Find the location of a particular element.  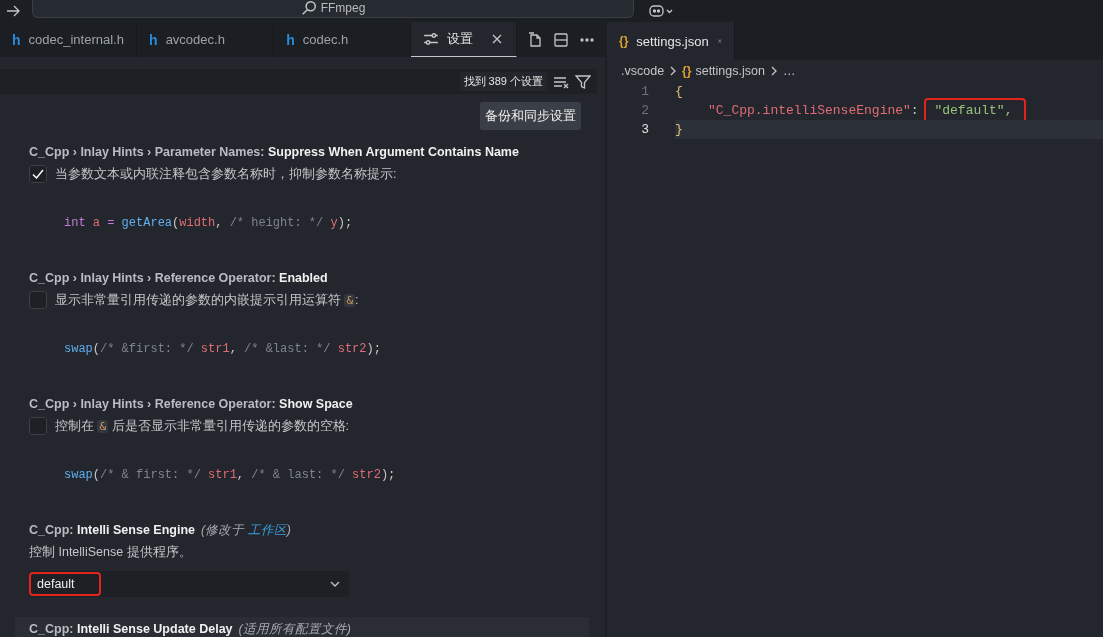

code-line: { is located at coordinates (679, 92).